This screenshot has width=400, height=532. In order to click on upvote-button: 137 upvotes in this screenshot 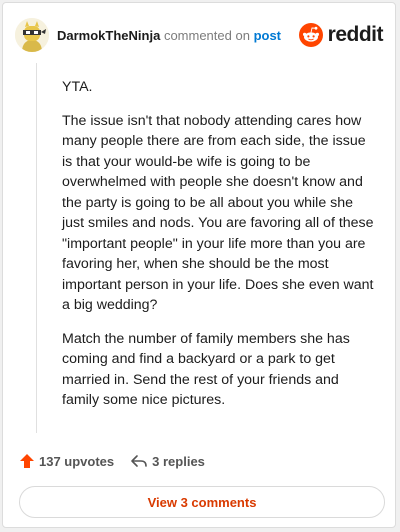, I will do `click(66, 461)`.